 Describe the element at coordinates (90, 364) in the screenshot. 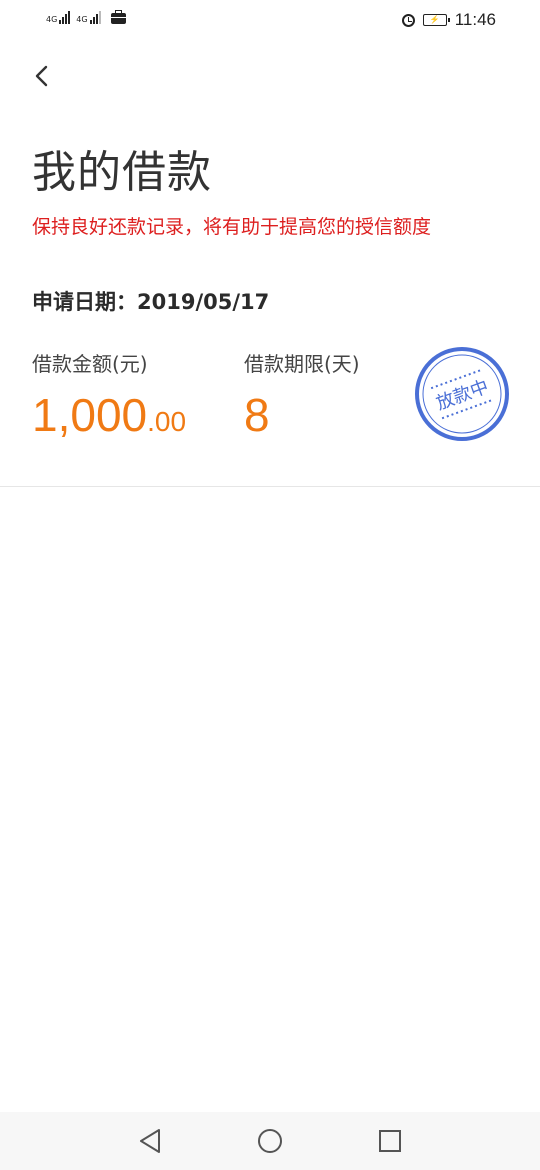

I see `amount-label: 借款金额(元)` at that location.